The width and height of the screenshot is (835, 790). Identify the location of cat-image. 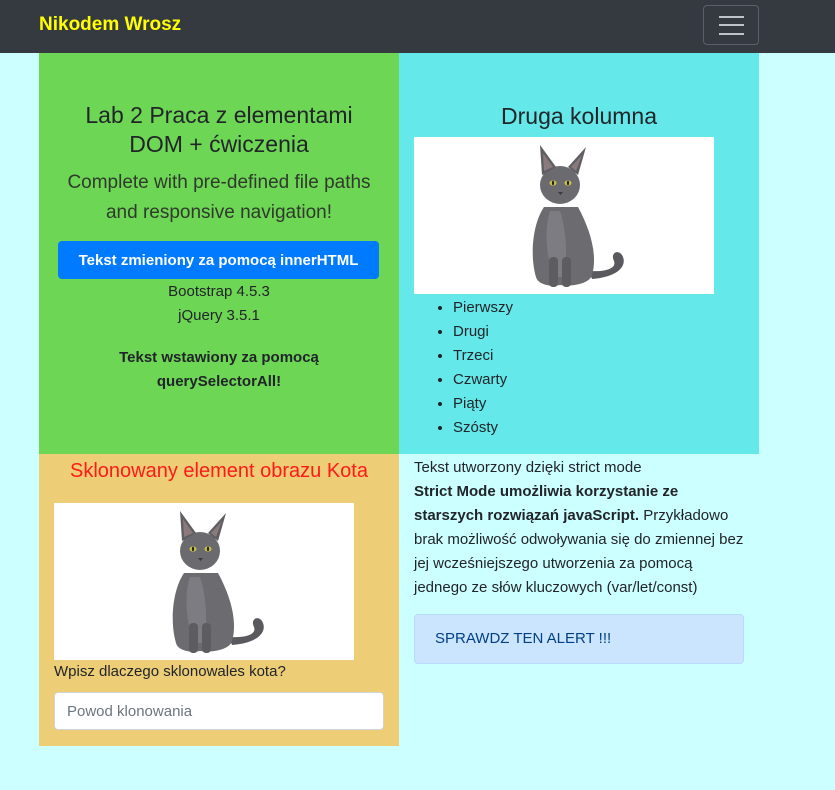
(564, 215).